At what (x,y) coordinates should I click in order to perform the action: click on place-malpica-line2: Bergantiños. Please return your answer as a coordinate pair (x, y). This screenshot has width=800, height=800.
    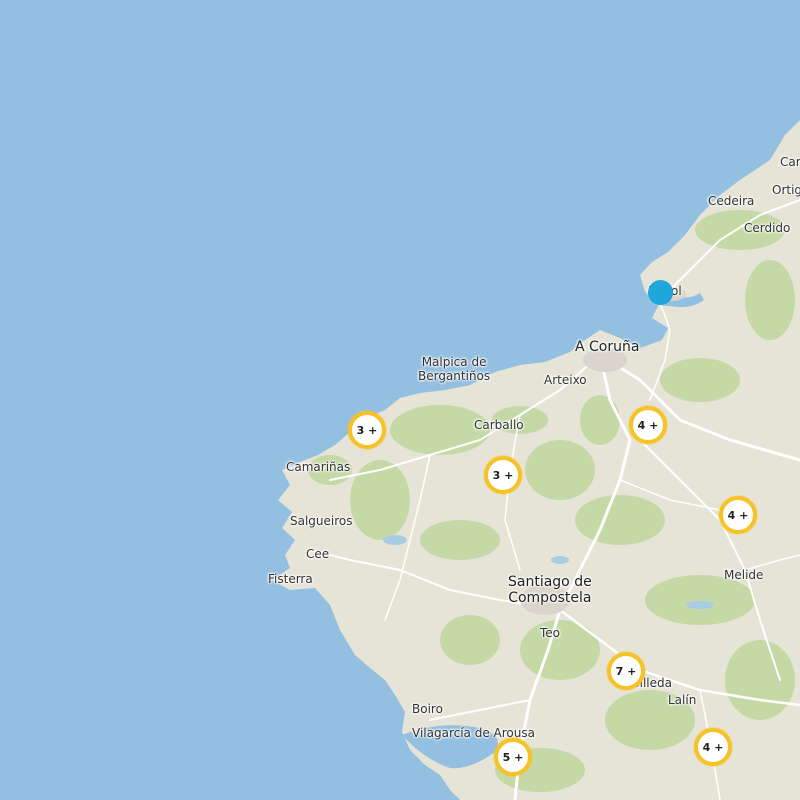
    Looking at the image, I should click on (454, 376).